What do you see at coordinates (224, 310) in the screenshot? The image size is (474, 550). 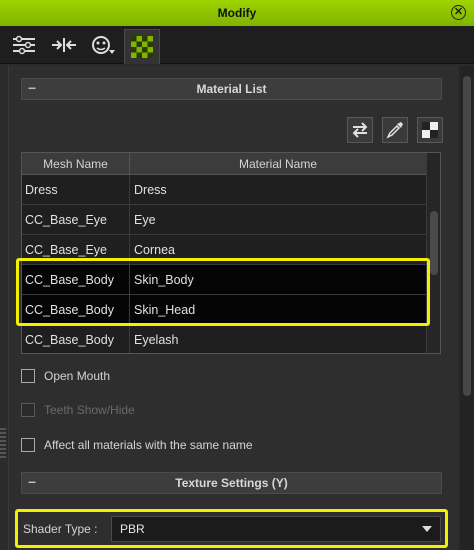 I see `table-row-selected: CC_Base_Body Skin_Head` at bounding box center [224, 310].